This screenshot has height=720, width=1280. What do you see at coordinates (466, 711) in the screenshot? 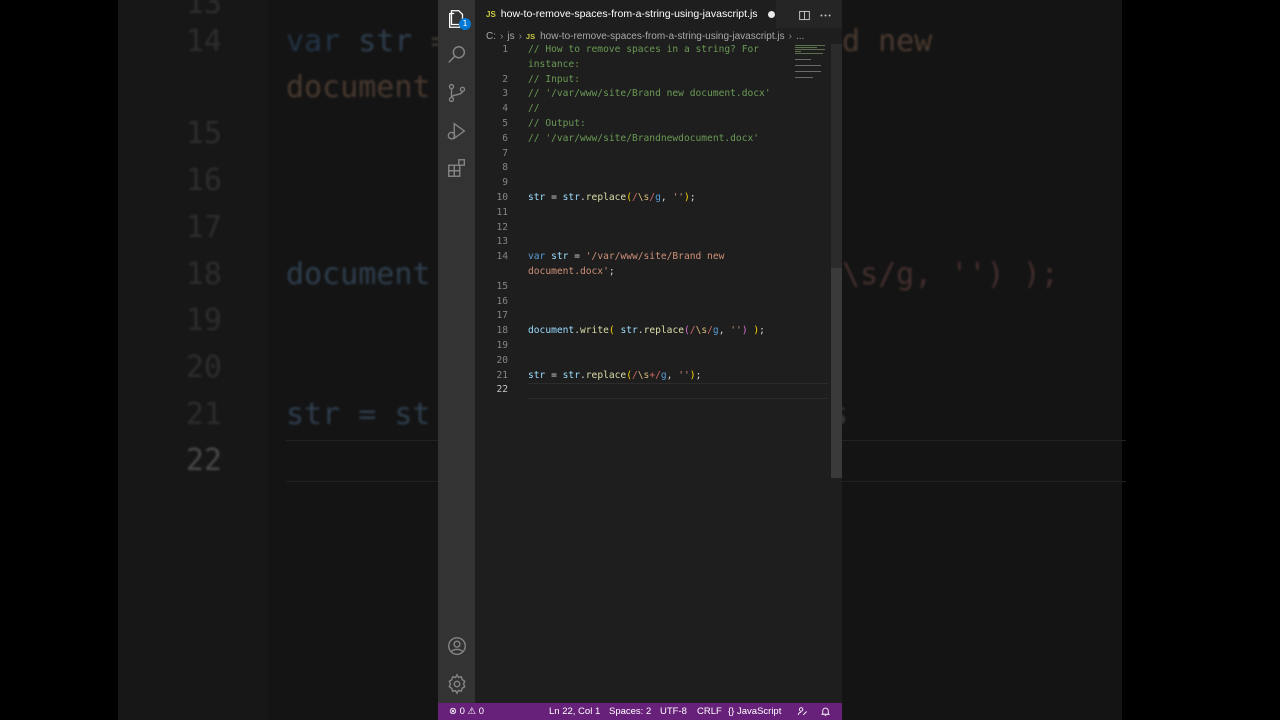
I see `problems-indicator: ⊗ 0 ⚠ 0` at bounding box center [466, 711].